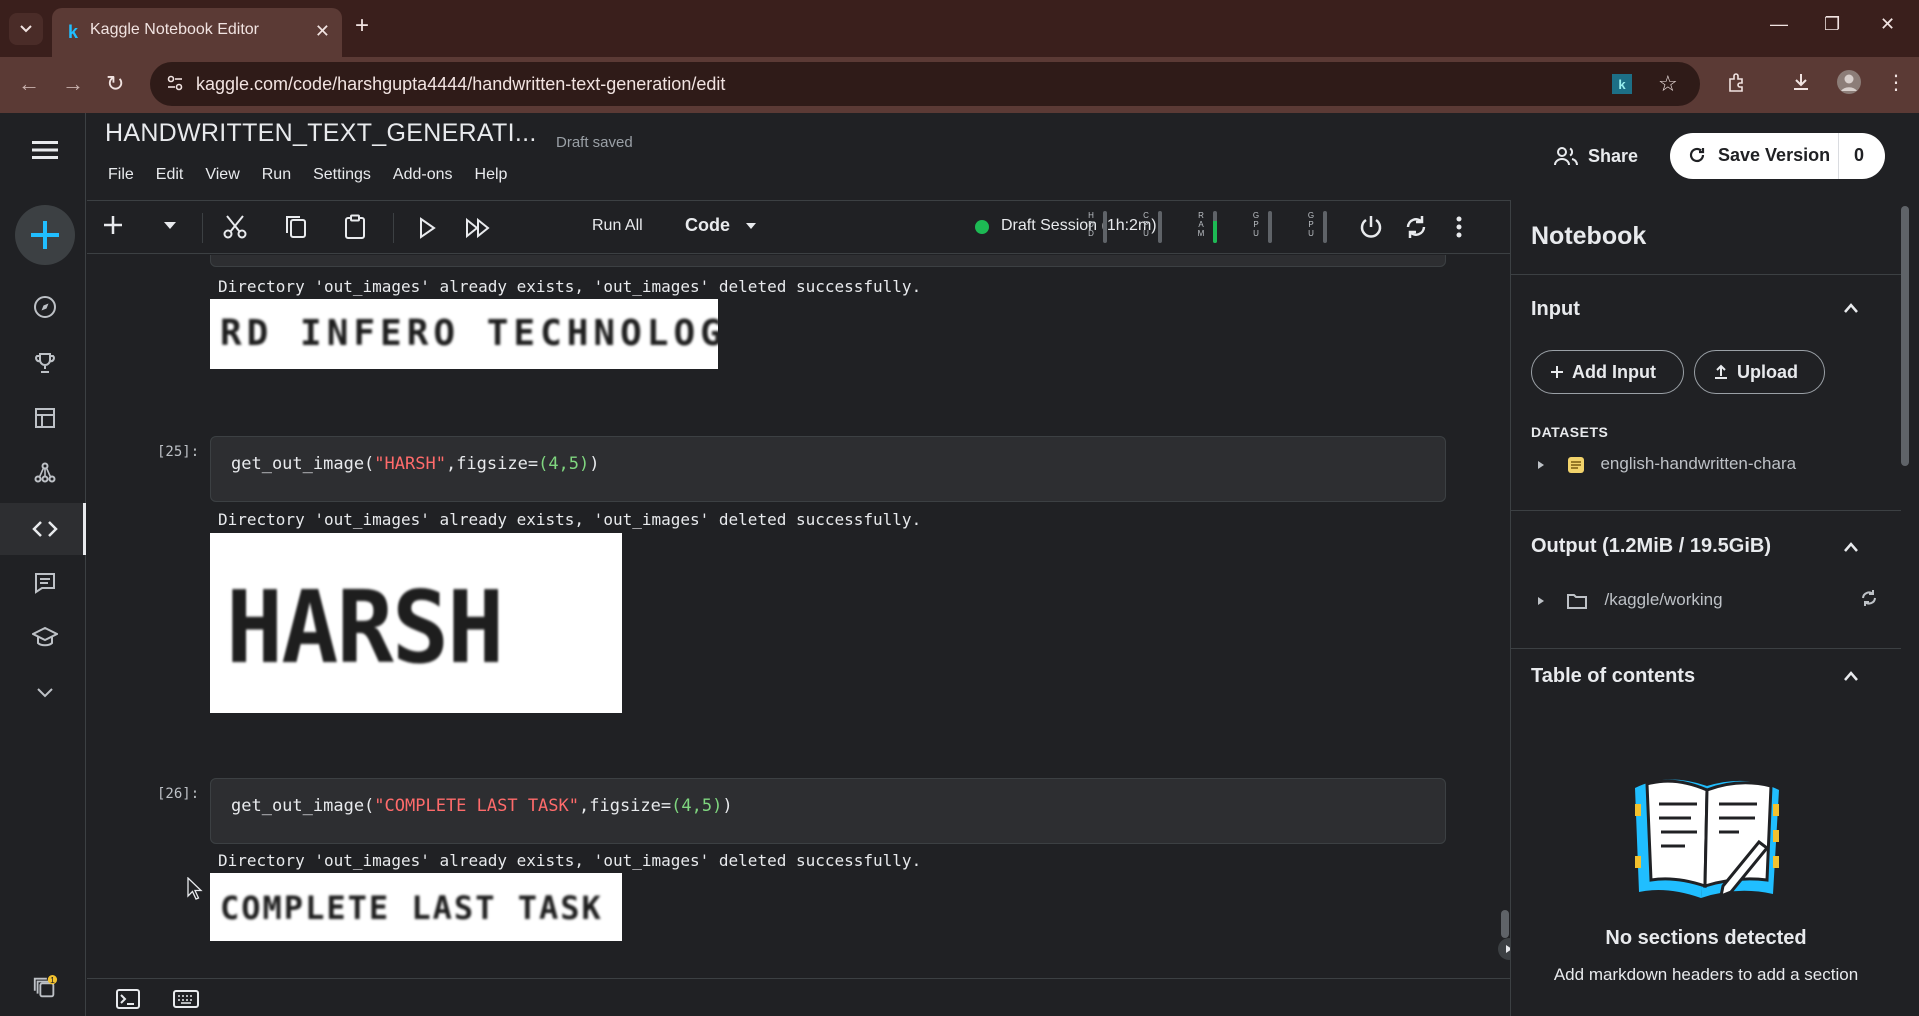  I want to click on tab-search-button, so click(26, 29).